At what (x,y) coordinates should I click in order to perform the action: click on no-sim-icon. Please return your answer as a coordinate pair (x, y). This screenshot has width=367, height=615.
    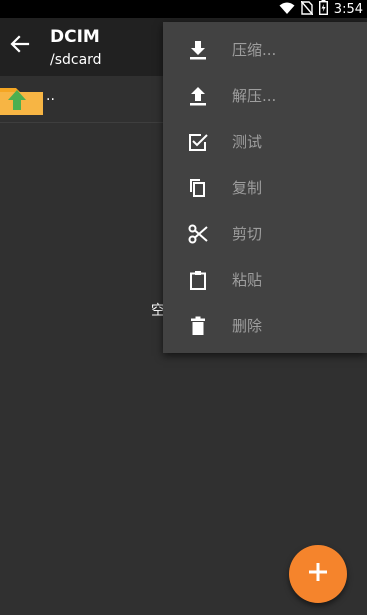
    Looking at the image, I should click on (307, 9).